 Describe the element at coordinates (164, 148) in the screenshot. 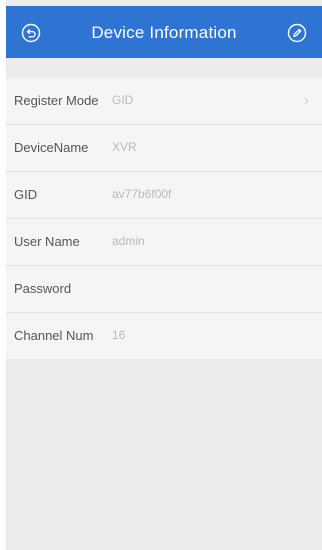

I see `device-name-row: DeviceName XVR` at that location.